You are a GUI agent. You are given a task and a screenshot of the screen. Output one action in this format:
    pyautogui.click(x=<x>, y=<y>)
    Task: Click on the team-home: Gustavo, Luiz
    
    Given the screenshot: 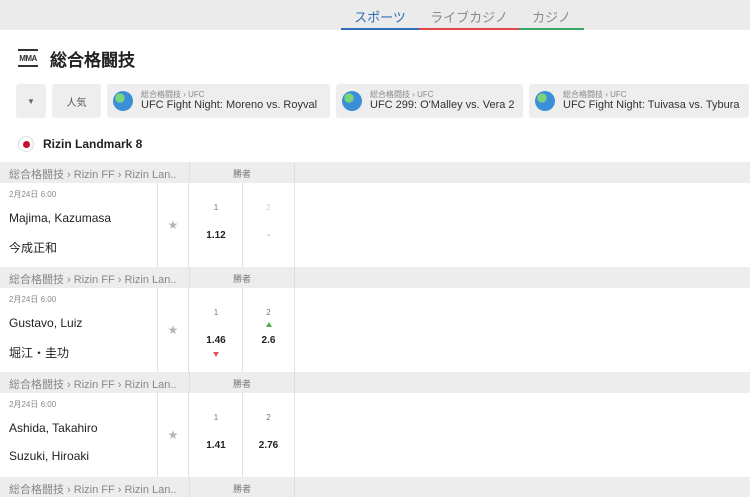 What is the action you would take?
    pyautogui.click(x=46, y=323)
    